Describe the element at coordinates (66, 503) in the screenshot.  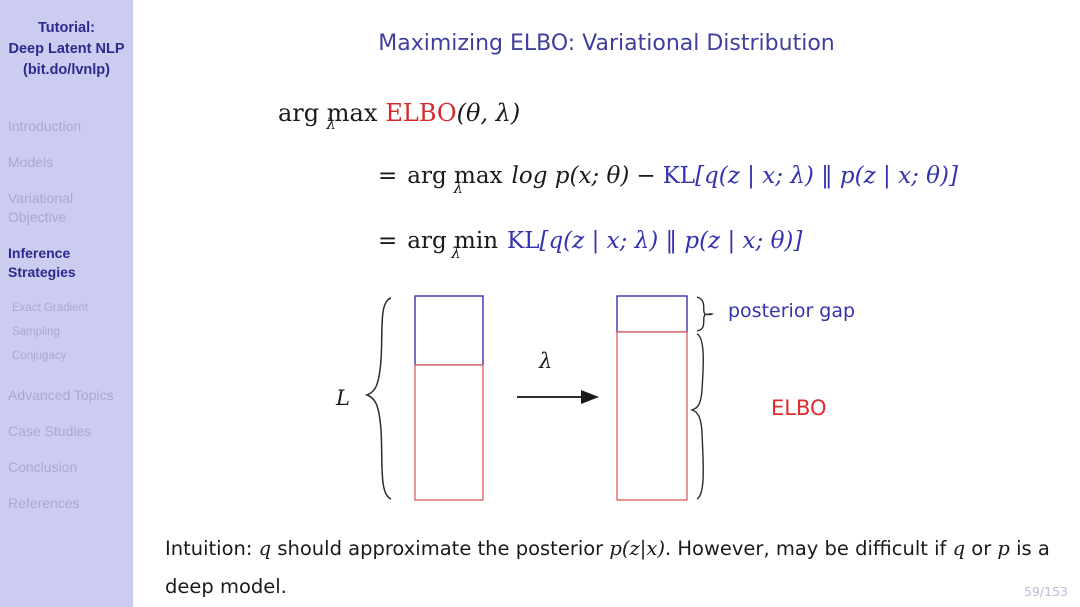
I see `sidebar-item-references: References` at that location.